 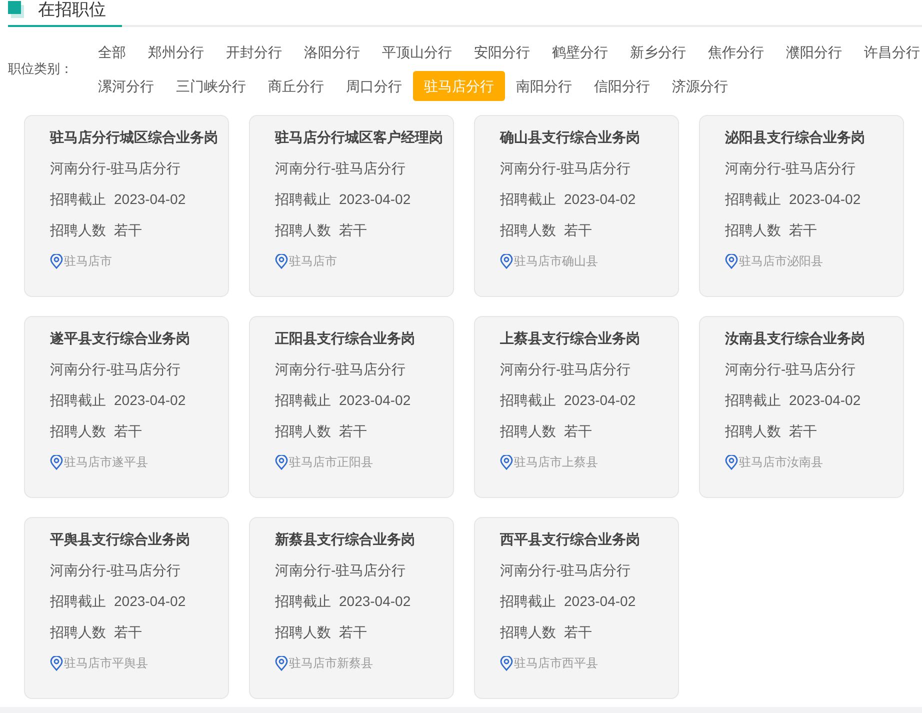 I want to click on job-location: 驻马店市汝南县, so click(x=781, y=462).